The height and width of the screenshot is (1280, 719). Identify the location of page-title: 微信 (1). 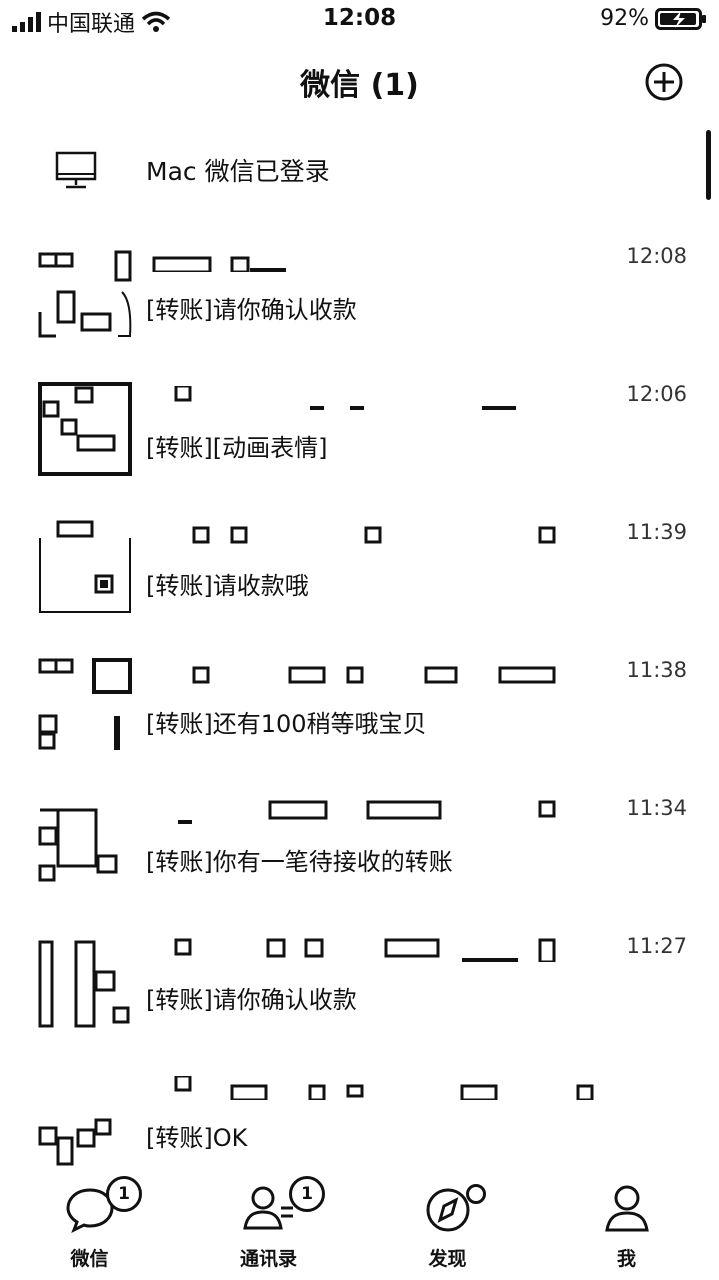
(359, 85).